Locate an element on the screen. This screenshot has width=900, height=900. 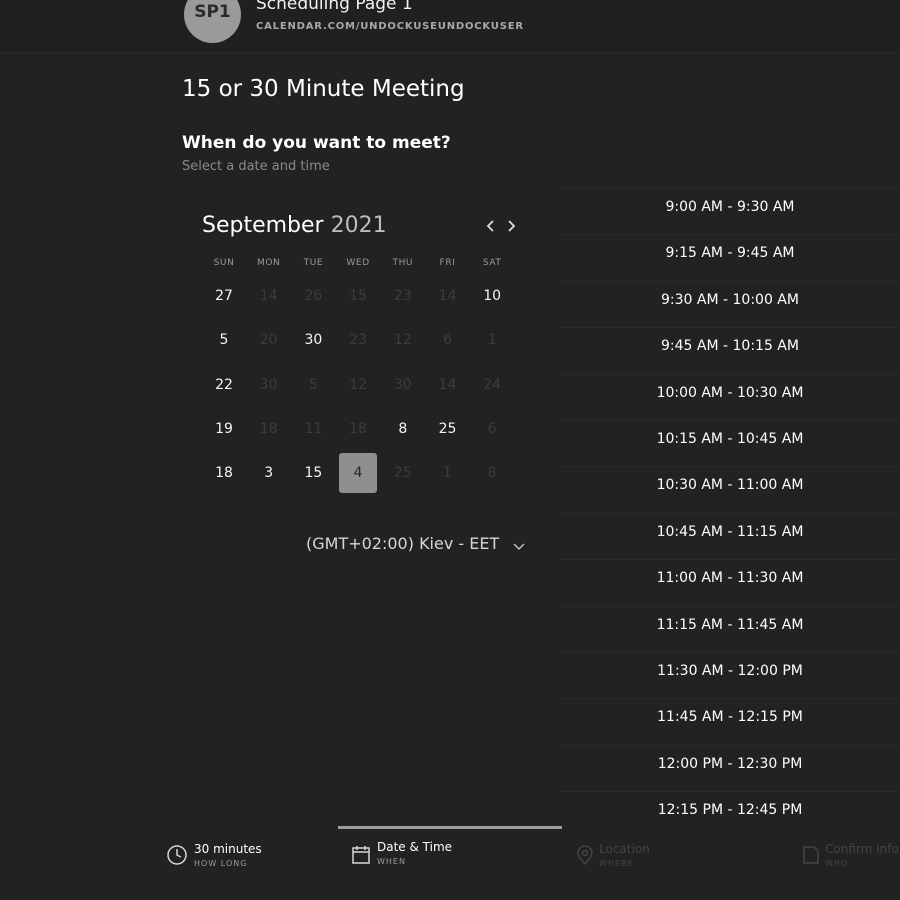
time-slot: 11:15 AM - 11:45 AM is located at coordinates (730, 624).